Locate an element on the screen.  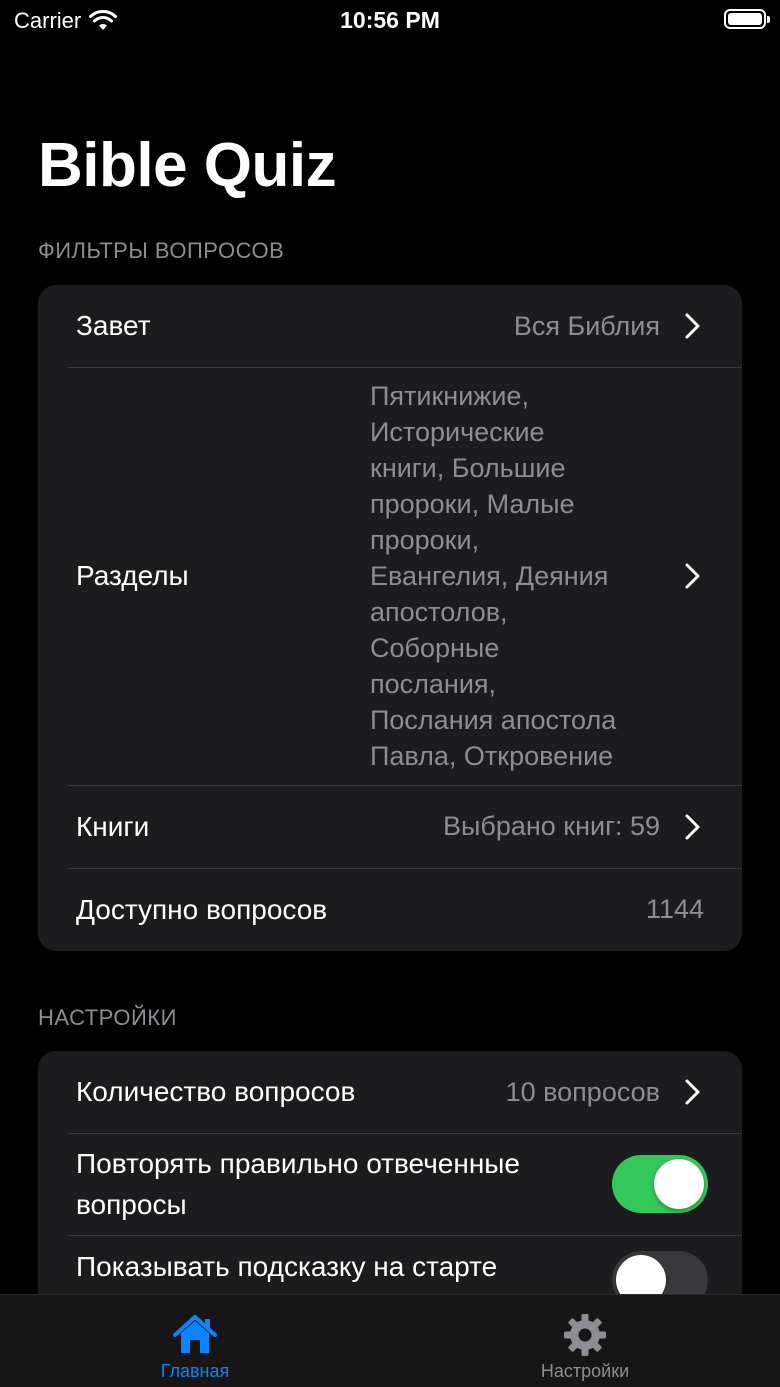
available-questions-value: 1144 is located at coordinates (674, 909).